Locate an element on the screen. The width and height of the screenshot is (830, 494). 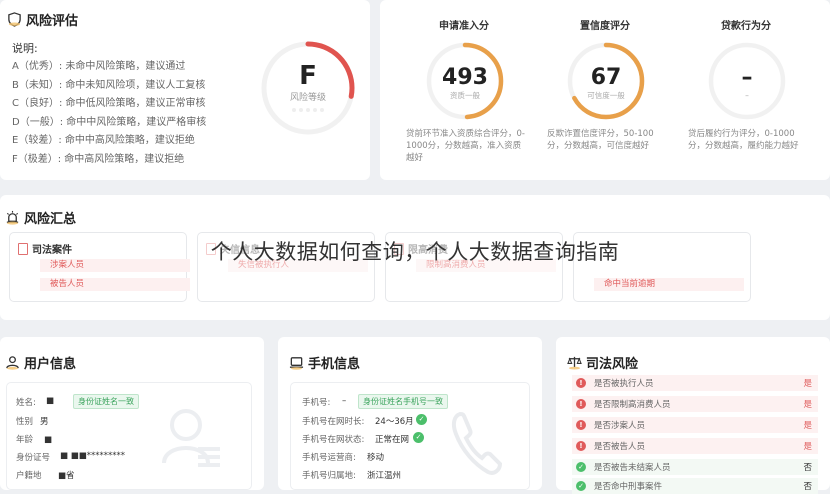
judicial-item: ✓ 是否命中刑事案件 否 is located at coordinates (695, 486).